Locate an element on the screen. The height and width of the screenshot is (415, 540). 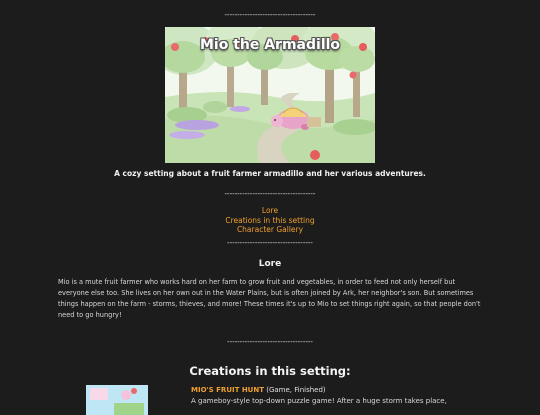
banner-title: Mio the Armadillo is located at coordinates (270, 45).